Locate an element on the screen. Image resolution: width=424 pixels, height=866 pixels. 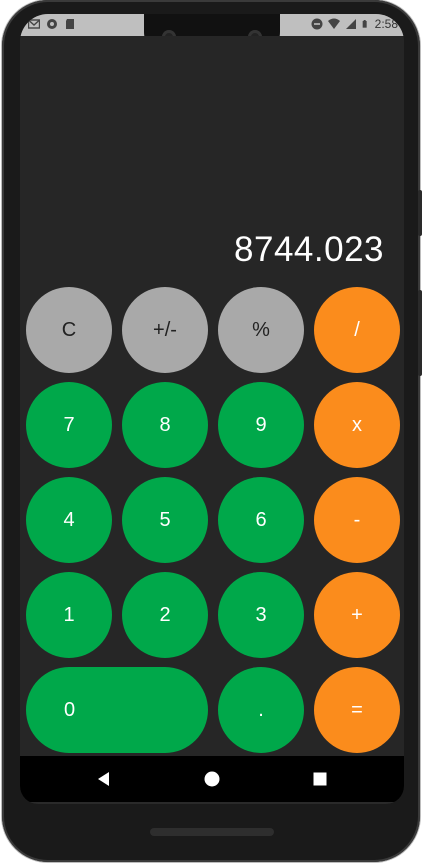
digit-5-button: 5 is located at coordinates (165, 520).